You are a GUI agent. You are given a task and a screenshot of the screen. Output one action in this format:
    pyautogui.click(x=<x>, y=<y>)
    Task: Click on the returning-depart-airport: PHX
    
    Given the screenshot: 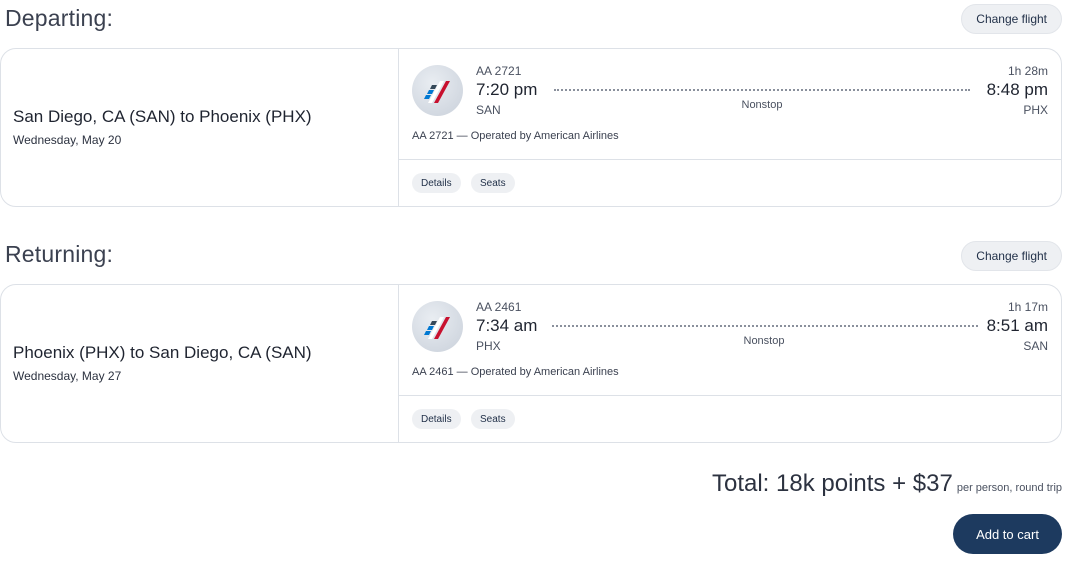 What is the action you would take?
    pyautogui.click(x=488, y=346)
    